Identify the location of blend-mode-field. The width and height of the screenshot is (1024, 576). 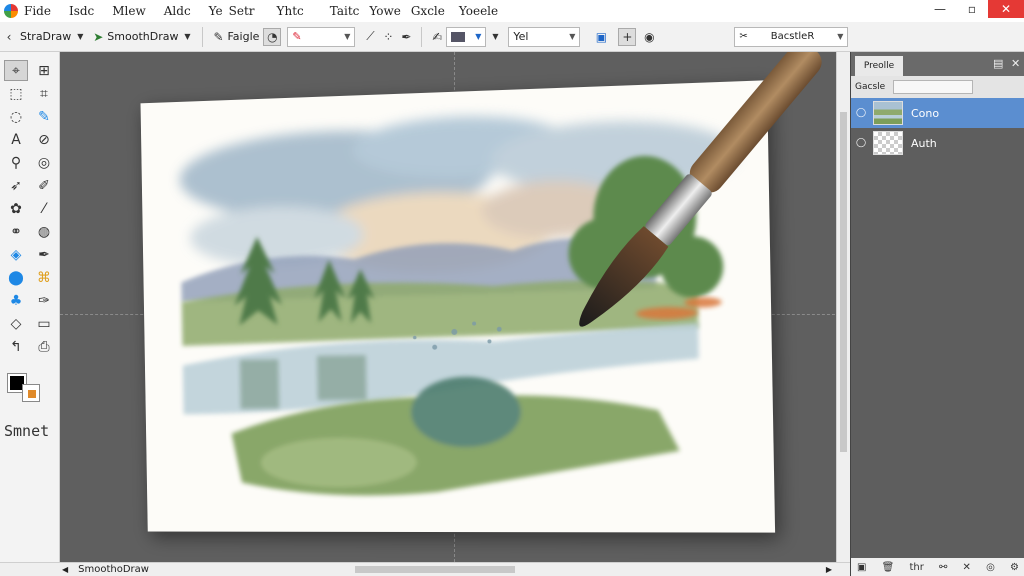
(933, 87).